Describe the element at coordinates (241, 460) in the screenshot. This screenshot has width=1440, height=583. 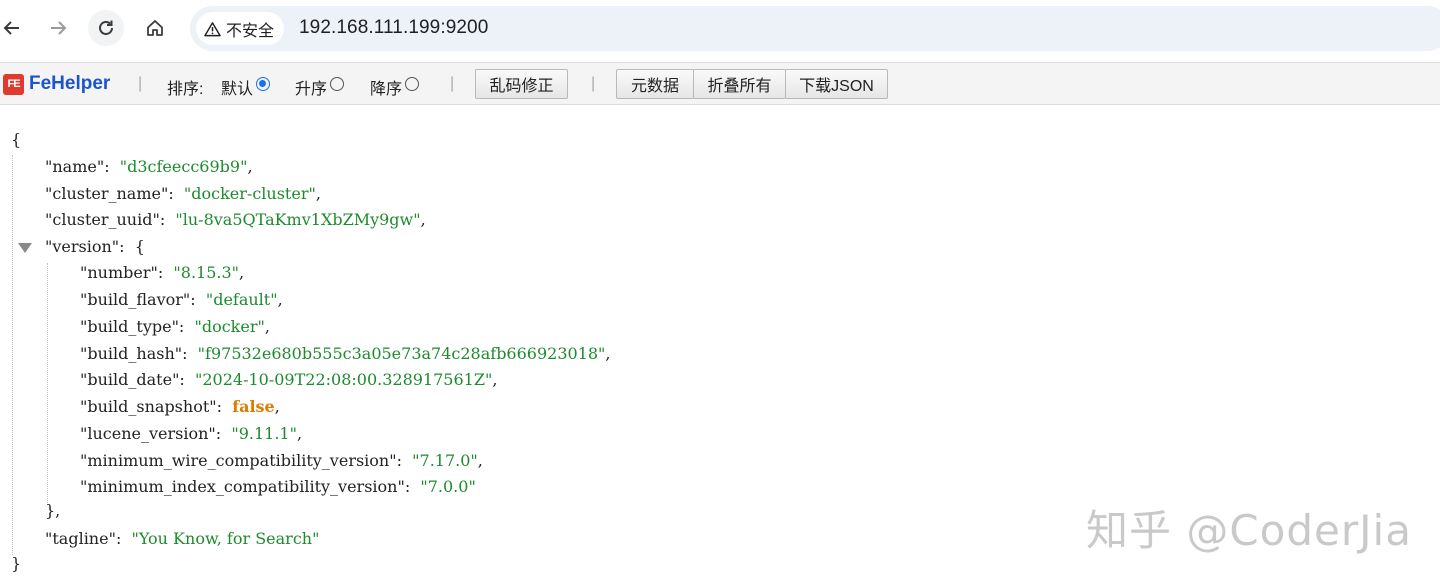
I see `json-key: "minimum_wire_compatibility_version":` at that location.